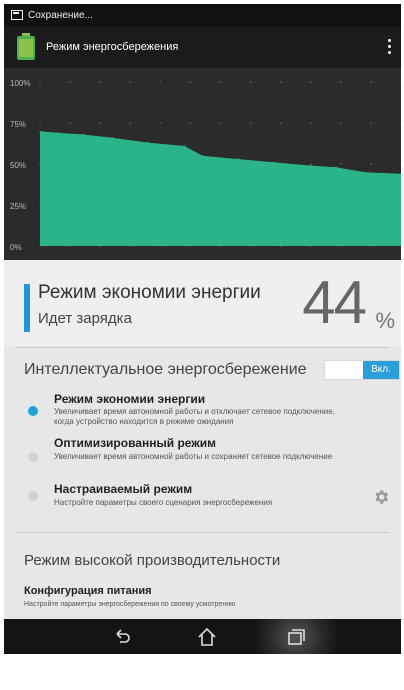 This screenshot has width=404, height=690. Describe the element at coordinates (296, 637) in the screenshot. I see `recent-apps-icon` at that location.